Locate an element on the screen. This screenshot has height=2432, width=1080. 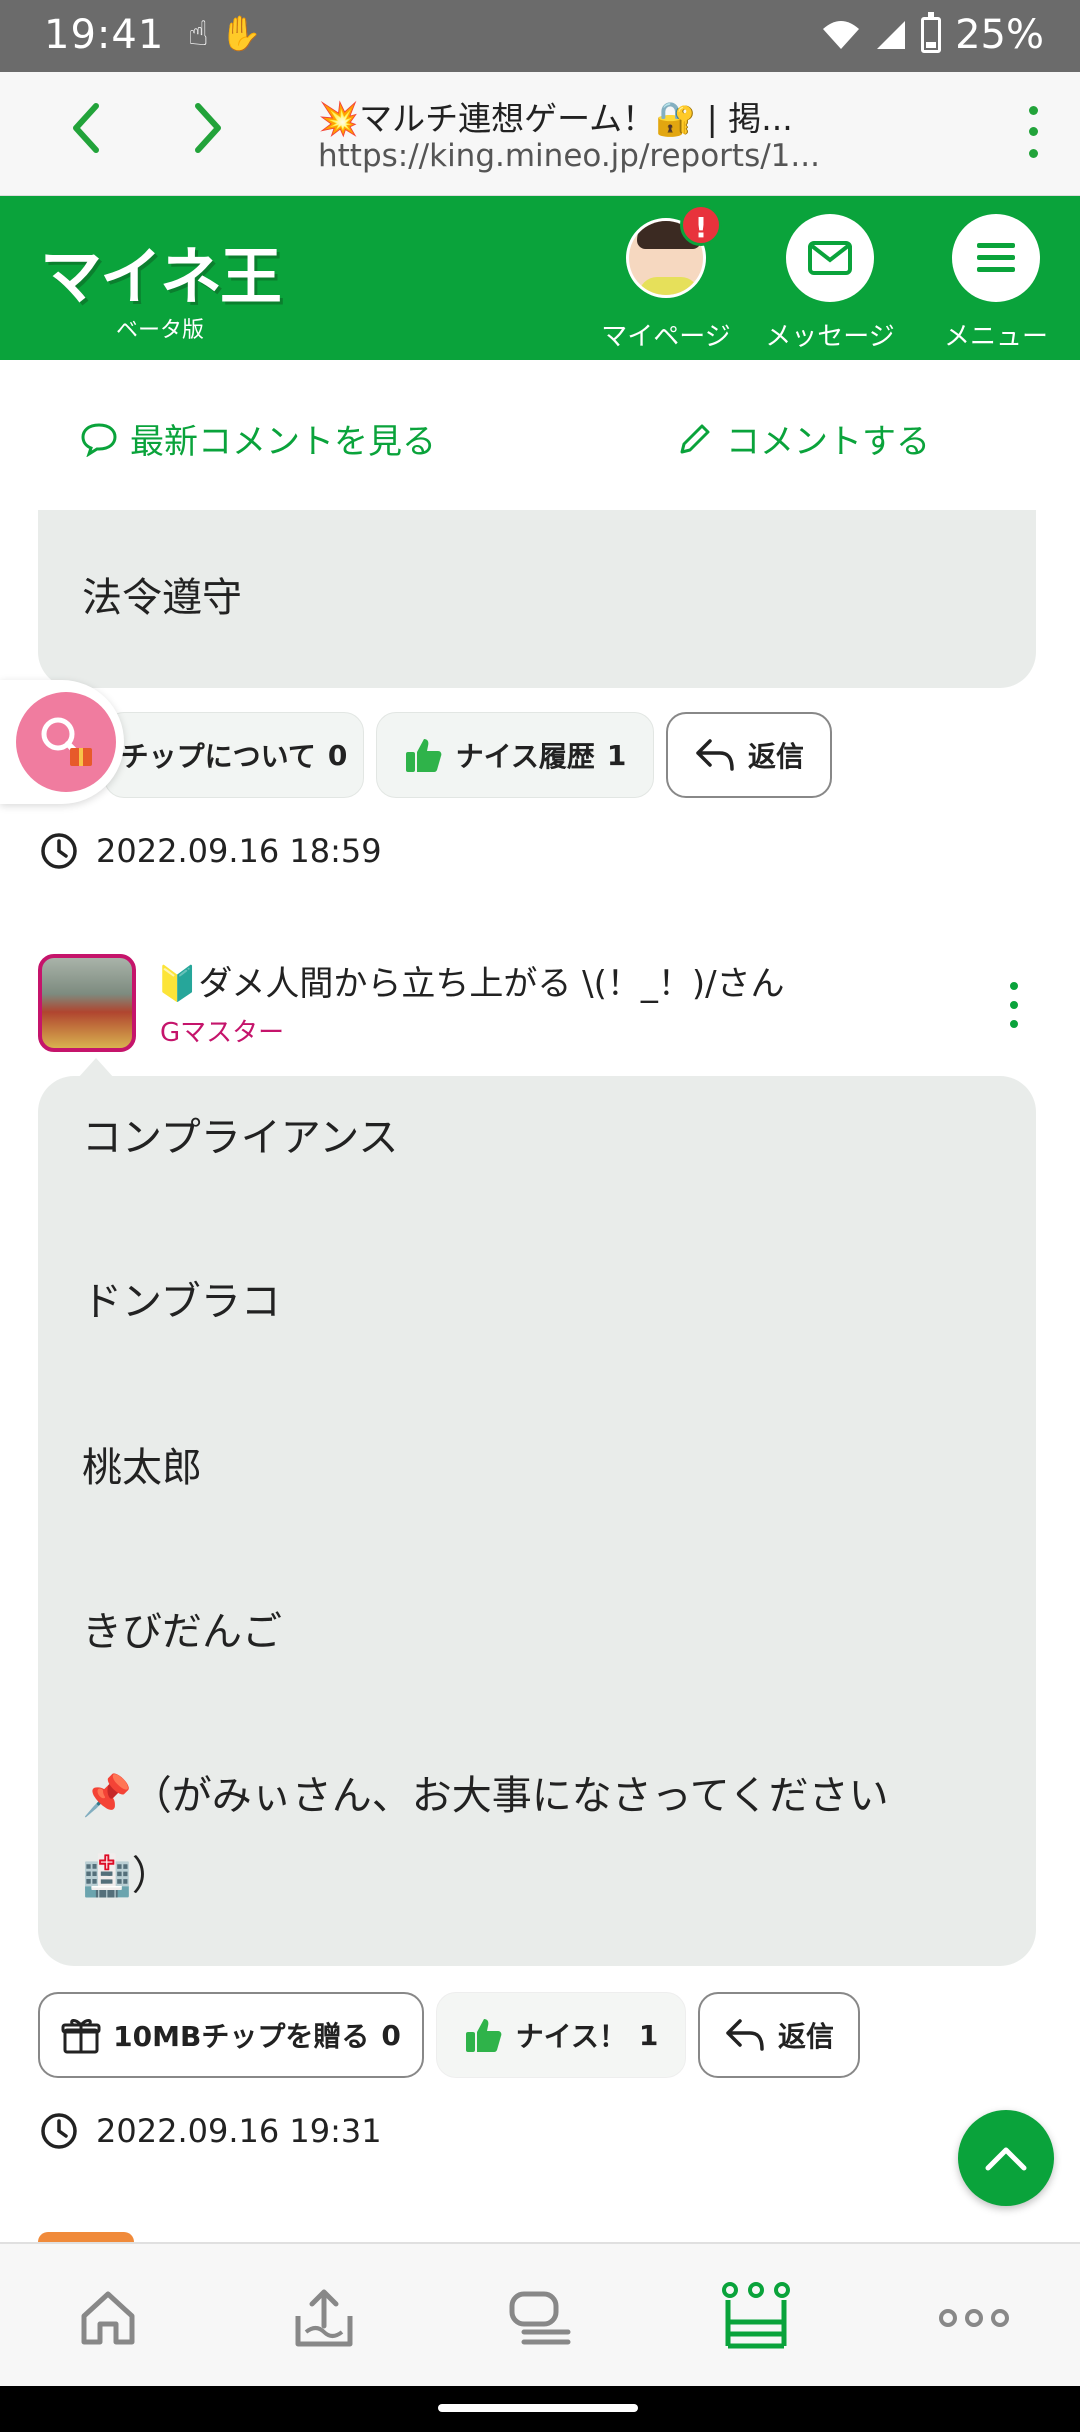
tab-forum is located at coordinates (540, 2318).